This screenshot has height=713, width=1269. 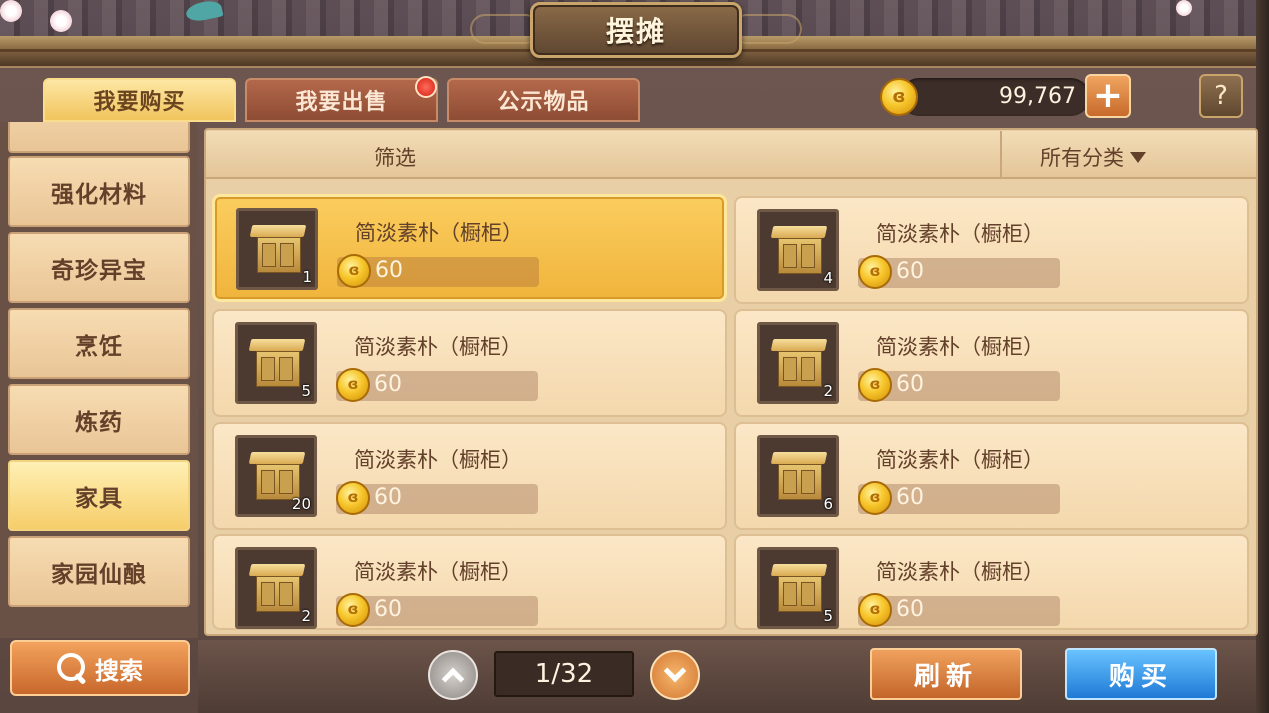 What do you see at coordinates (99, 343) in the screenshot?
I see `sidebar-item-cooking: 烹饪` at bounding box center [99, 343].